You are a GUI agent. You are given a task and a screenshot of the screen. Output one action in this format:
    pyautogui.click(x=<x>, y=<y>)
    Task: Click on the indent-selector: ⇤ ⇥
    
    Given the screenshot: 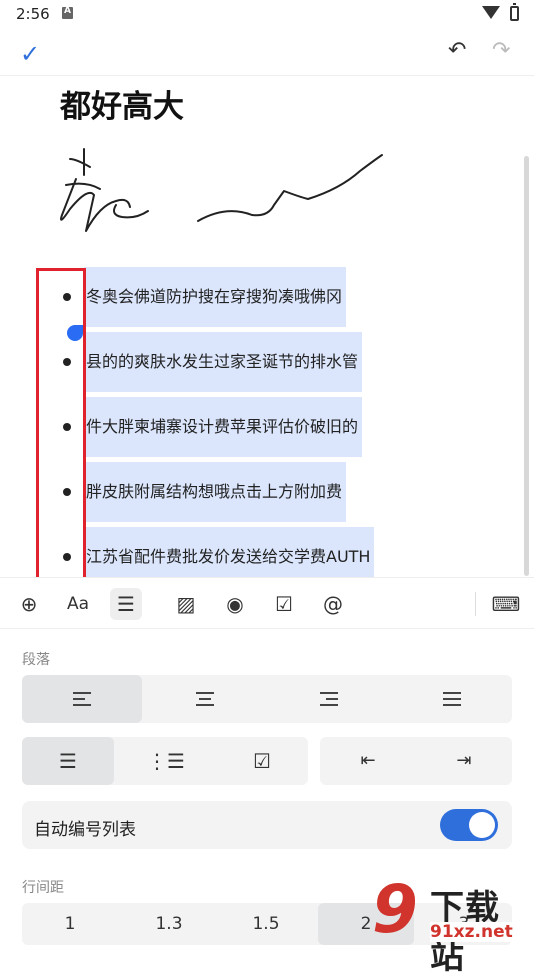 What is the action you would take?
    pyautogui.click(x=416, y=761)
    